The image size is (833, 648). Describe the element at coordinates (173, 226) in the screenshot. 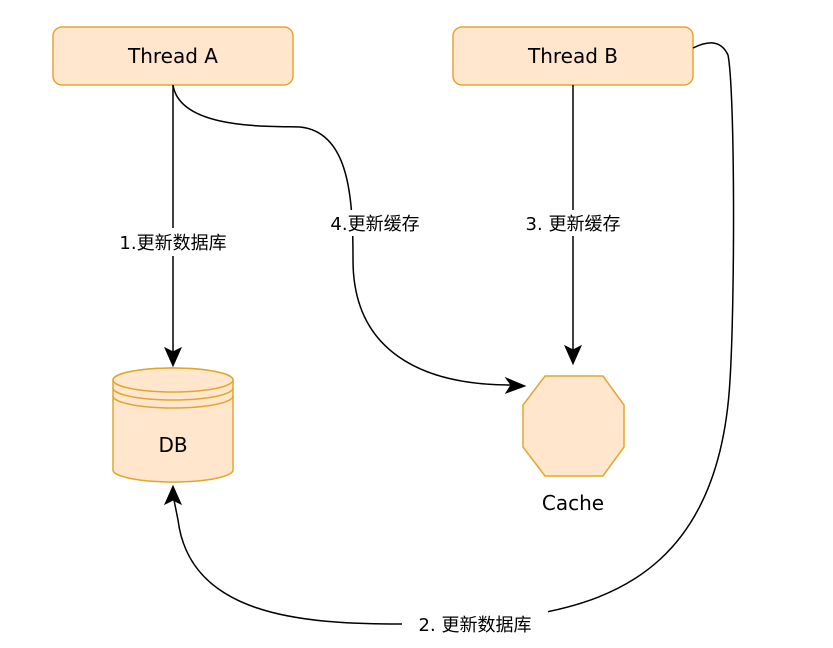

I see `edge-a-to-db: 1.更新数据库` at that location.